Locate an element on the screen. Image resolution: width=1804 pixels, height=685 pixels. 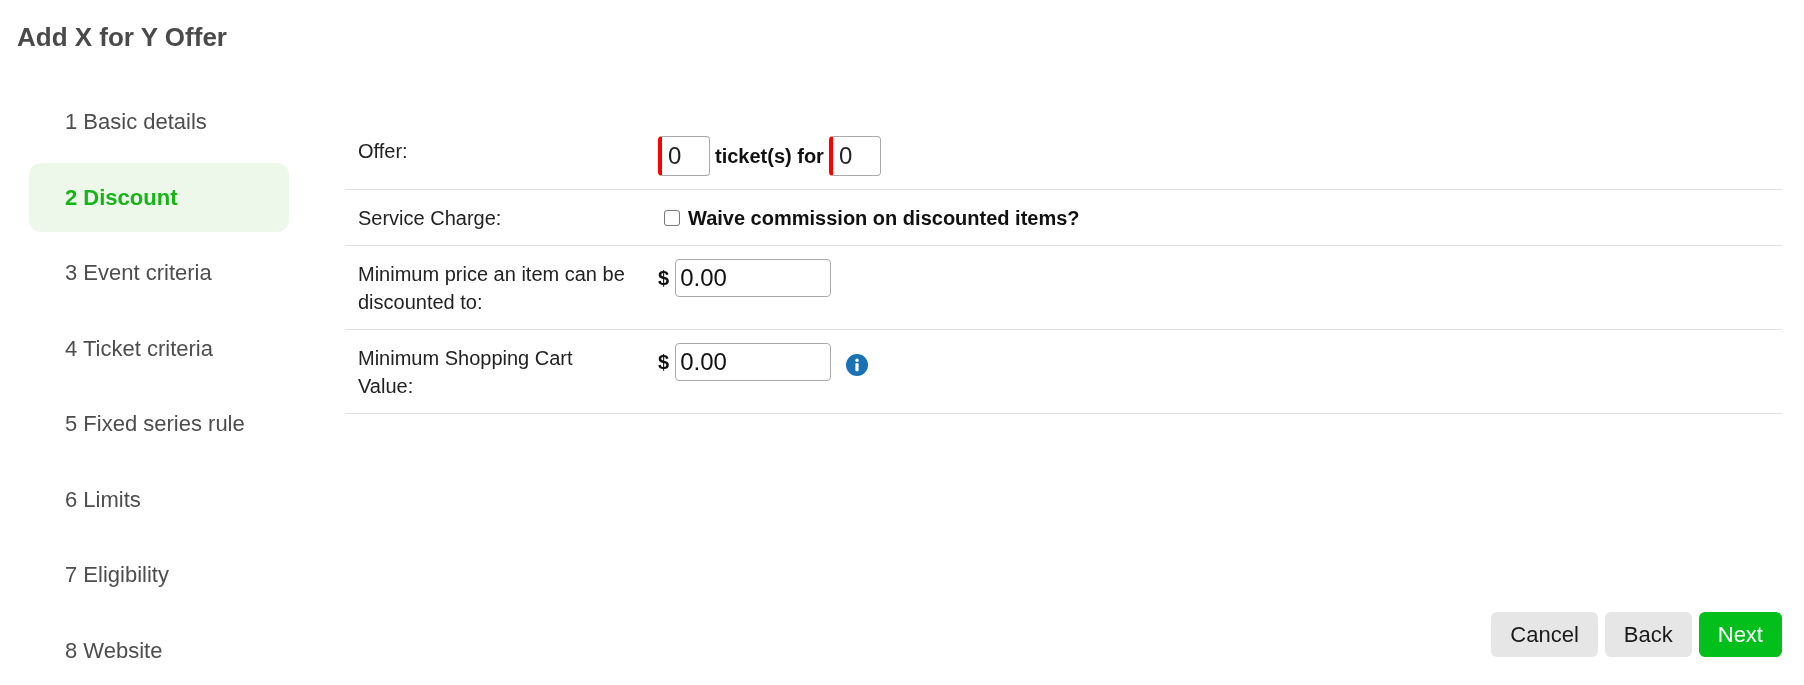
checkbox is located at coordinates (672, 218).